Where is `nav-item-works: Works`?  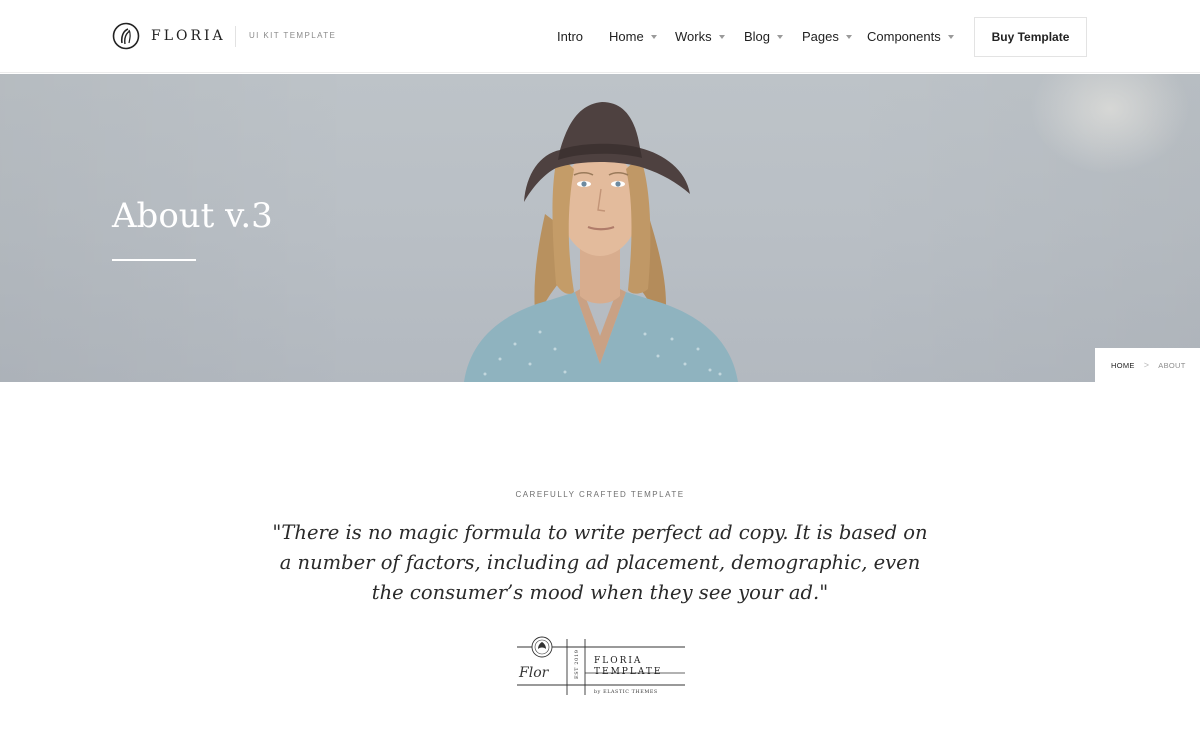 nav-item-works: Works is located at coordinates (700, 36).